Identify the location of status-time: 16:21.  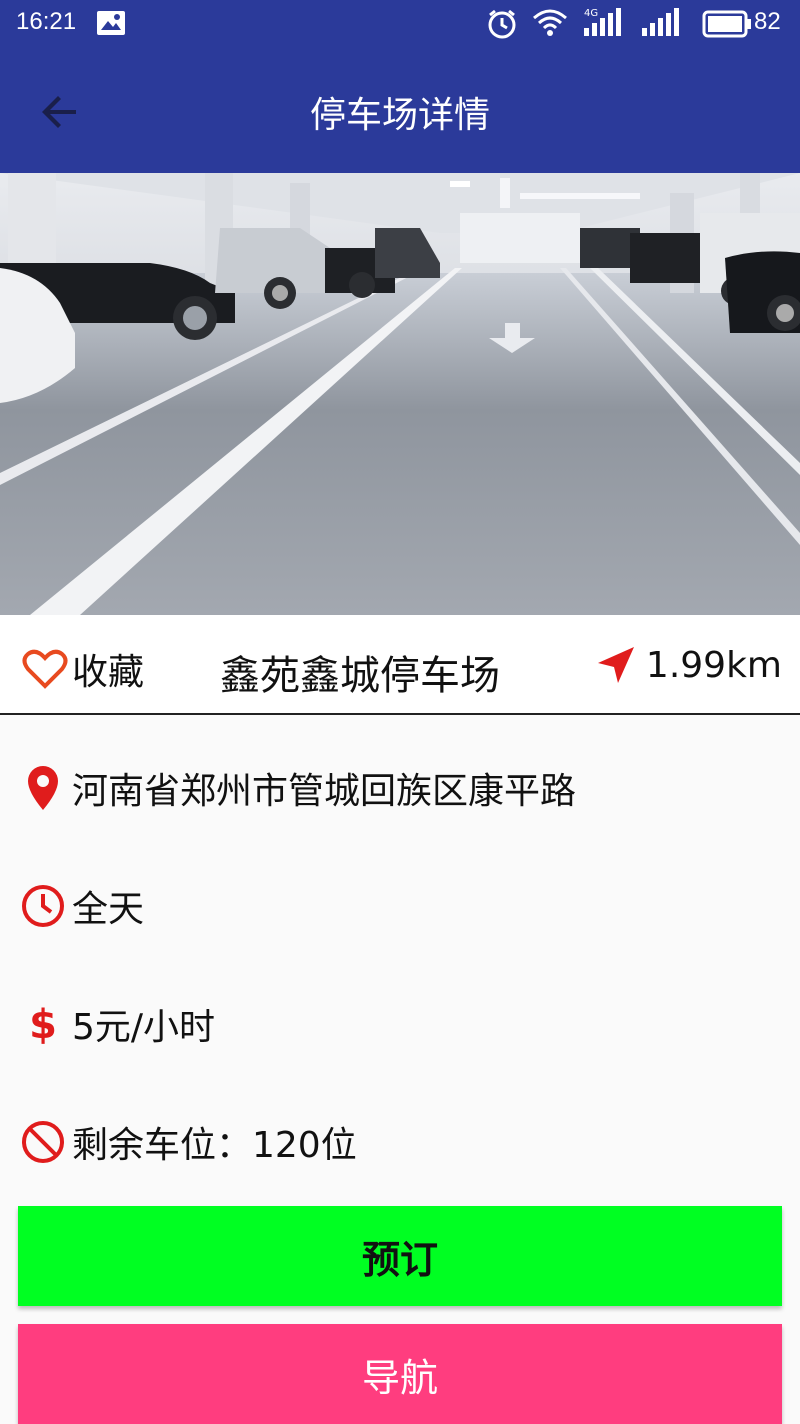
(46, 21).